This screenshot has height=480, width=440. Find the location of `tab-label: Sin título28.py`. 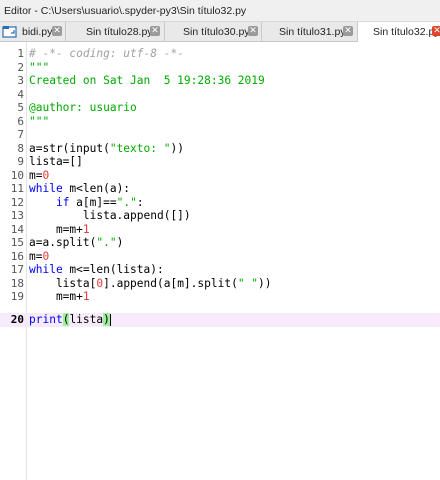

tab-label: Sin título28.py is located at coordinates (119, 32).